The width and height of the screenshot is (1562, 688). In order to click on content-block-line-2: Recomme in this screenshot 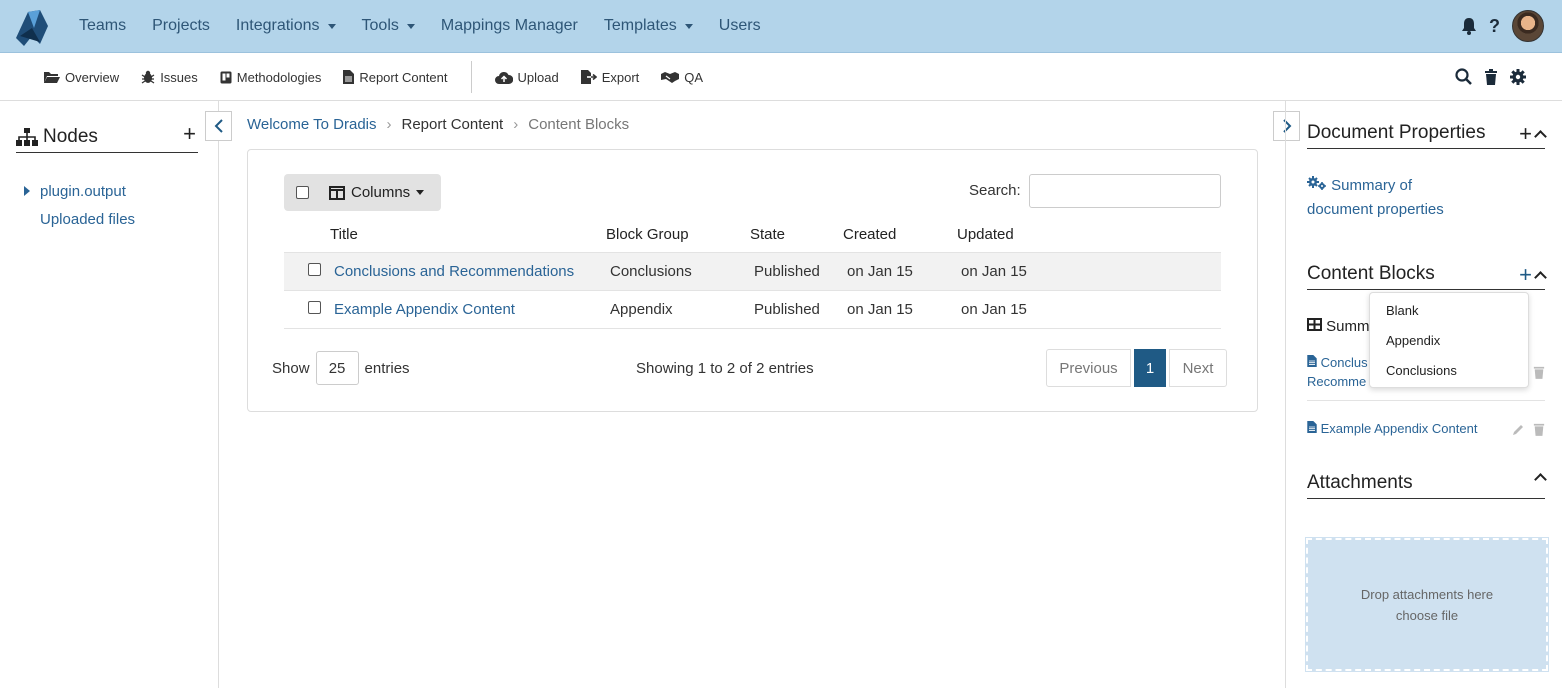, I will do `click(1337, 381)`.